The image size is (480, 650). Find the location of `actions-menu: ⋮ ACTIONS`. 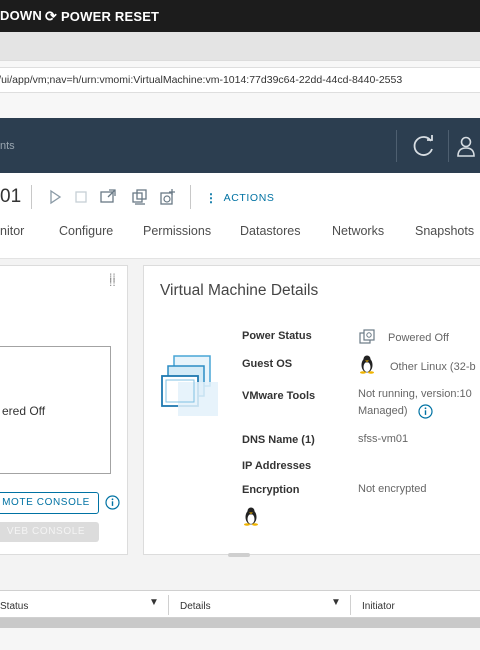

actions-menu: ⋮ ACTIONS is located at coordinates (239, 198).